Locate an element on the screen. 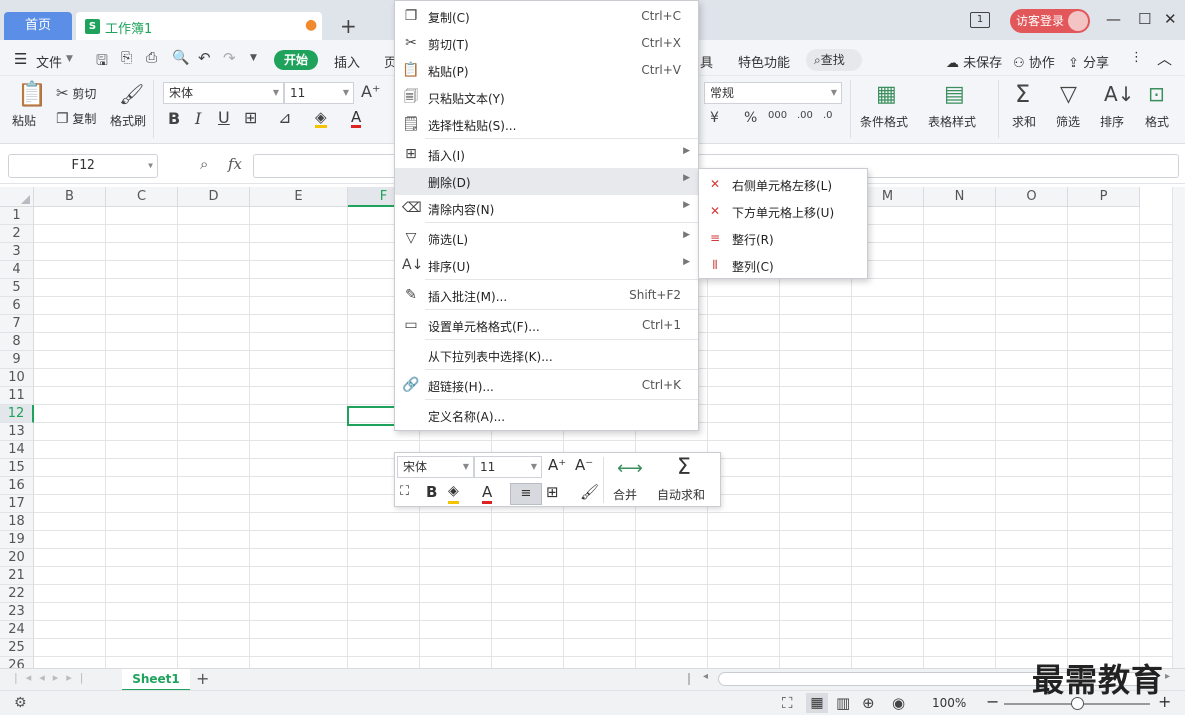  fill-color-icon: ◈ is located at coordinates (321, 118).